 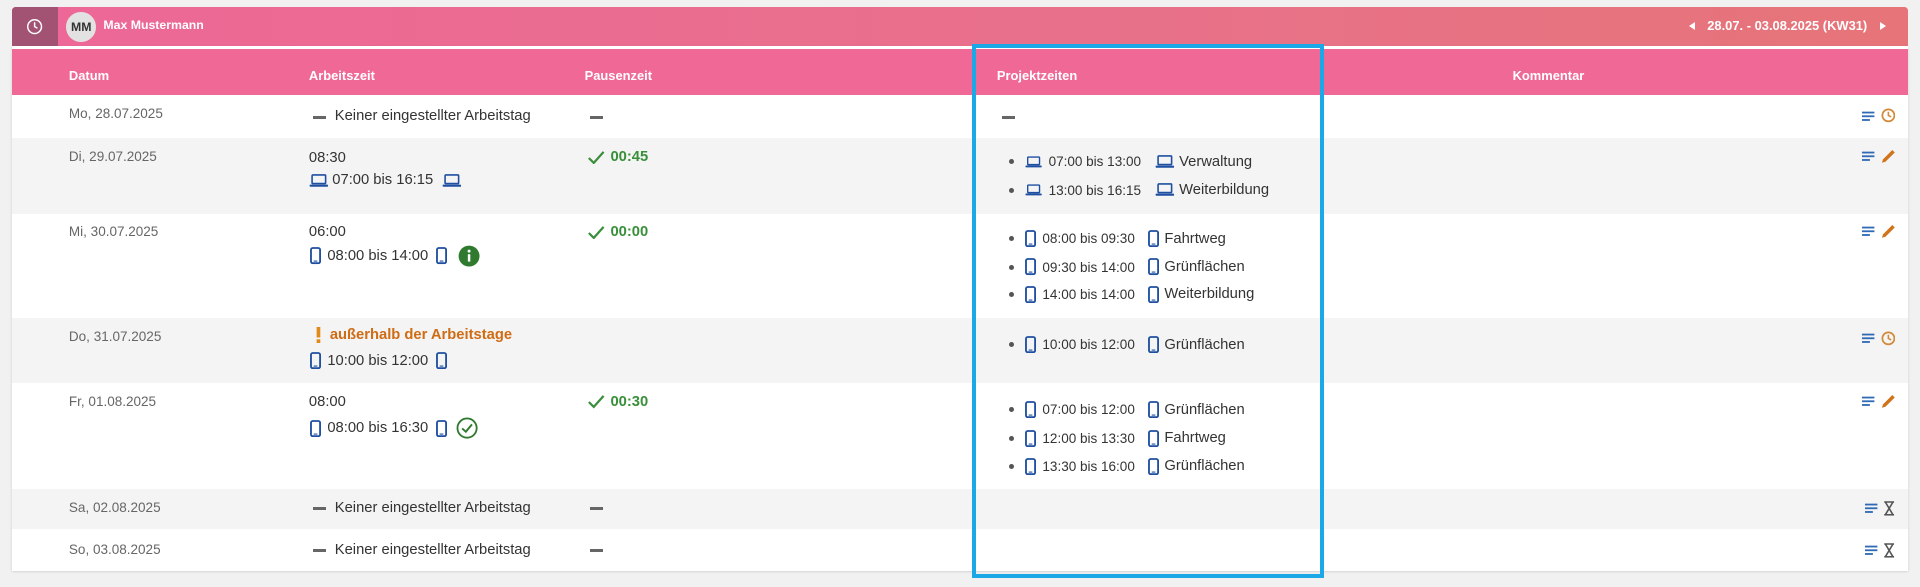 I want to click on project-entry: 09:30 bis 14:00 Grünflächen, so click(x=1127, y=266).